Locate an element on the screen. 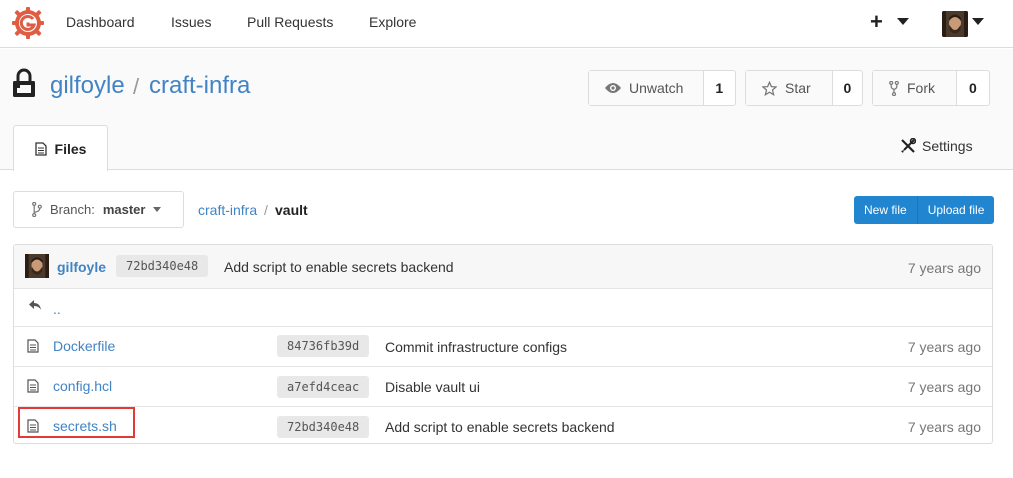  commit-author-avatar is located at coordinates (37, 266).